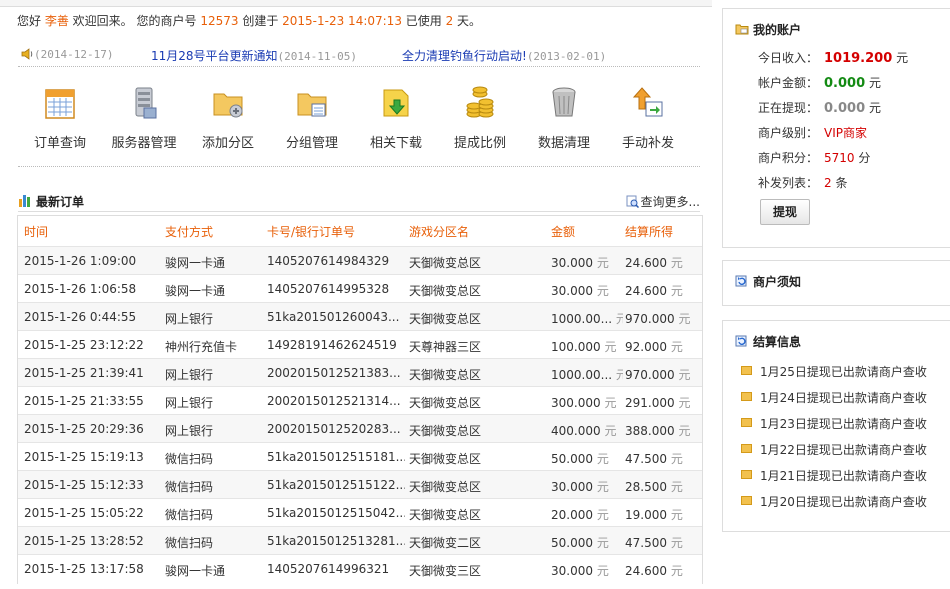  I want to click on toolbar-label: 手动补发, so click(647, 143).